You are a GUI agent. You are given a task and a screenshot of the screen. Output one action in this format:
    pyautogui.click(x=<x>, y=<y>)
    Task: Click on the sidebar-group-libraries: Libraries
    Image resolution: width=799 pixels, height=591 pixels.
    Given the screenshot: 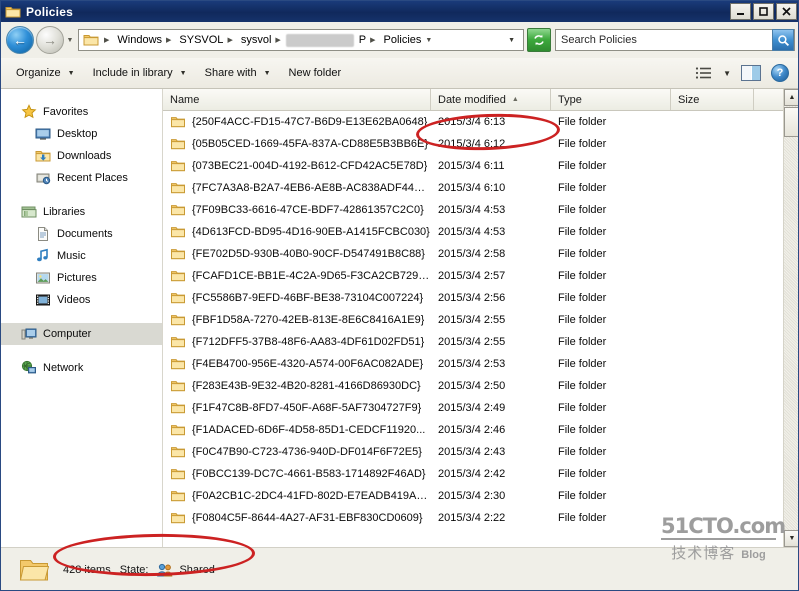 What is the action you would take?
    pyautogui.click(x=81, y=212)
    